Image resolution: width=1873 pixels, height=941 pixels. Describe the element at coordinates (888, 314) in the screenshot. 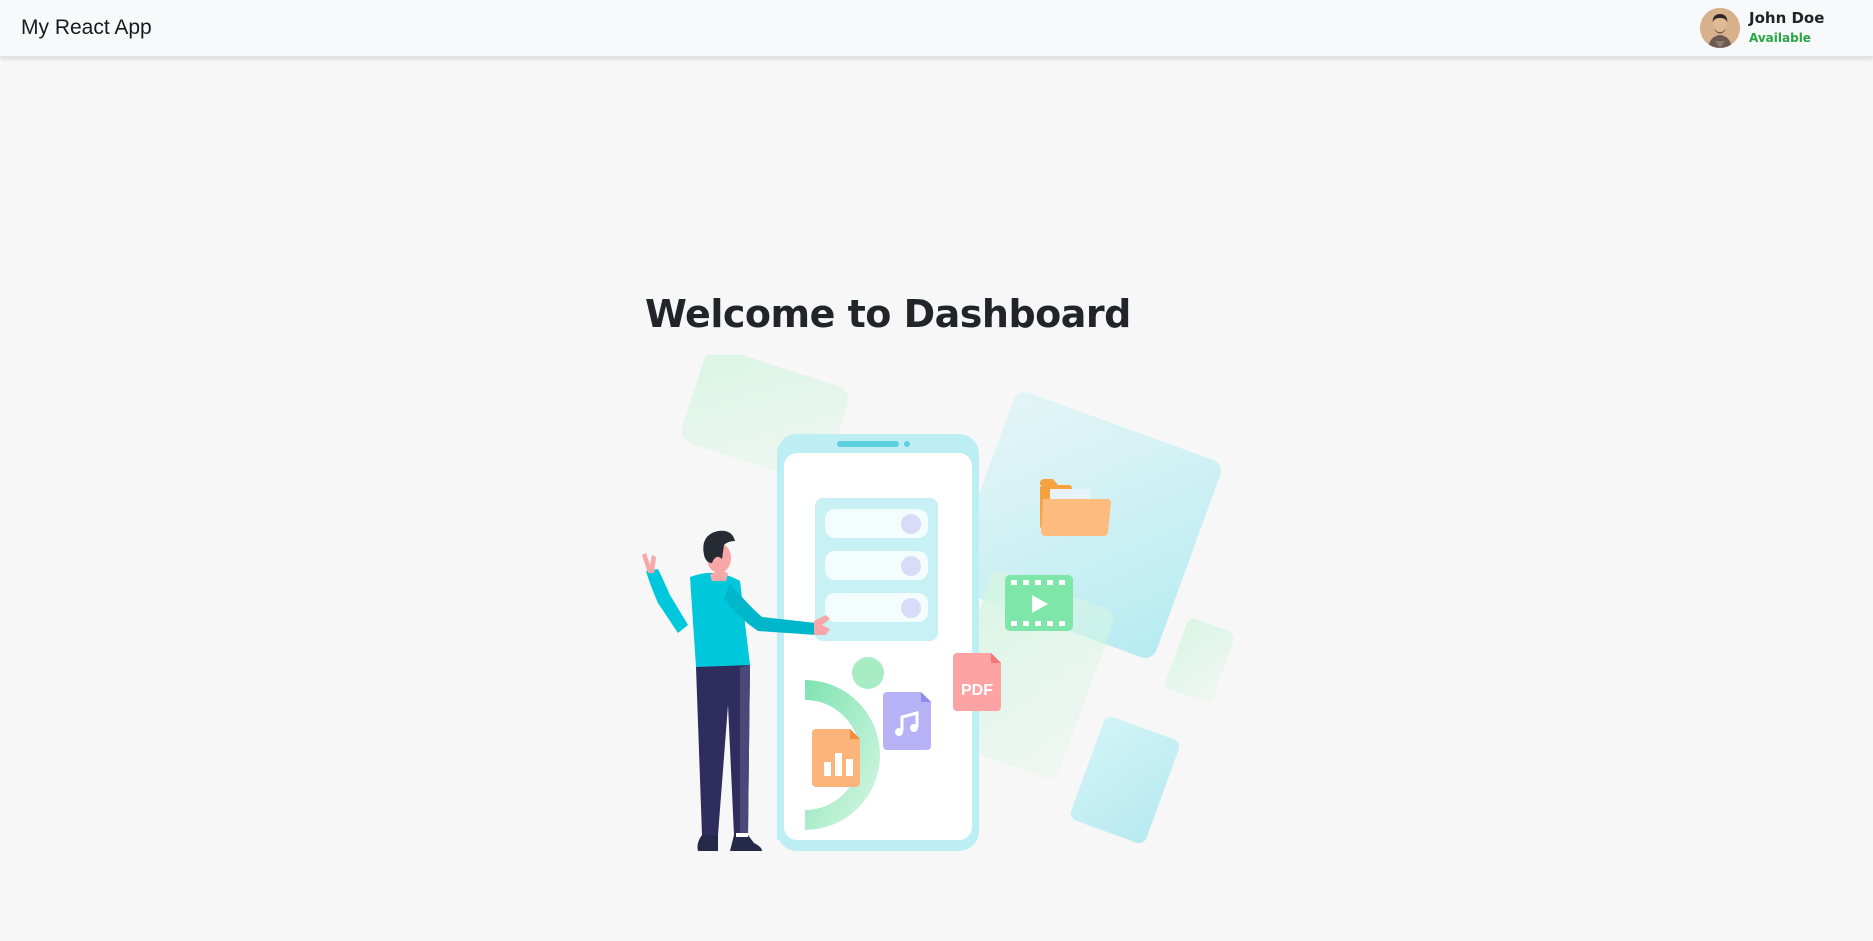

I see `page-title: Welcome to Dashboard` at that location.